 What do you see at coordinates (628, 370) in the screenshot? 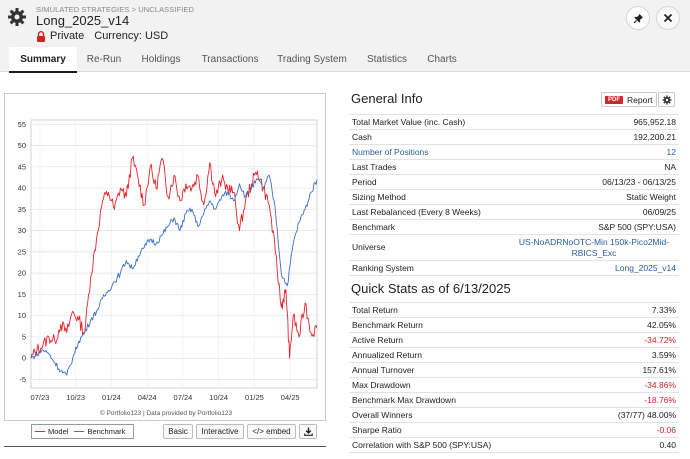
I see `row-value: 157.61%` at bounding box center [628, 370].